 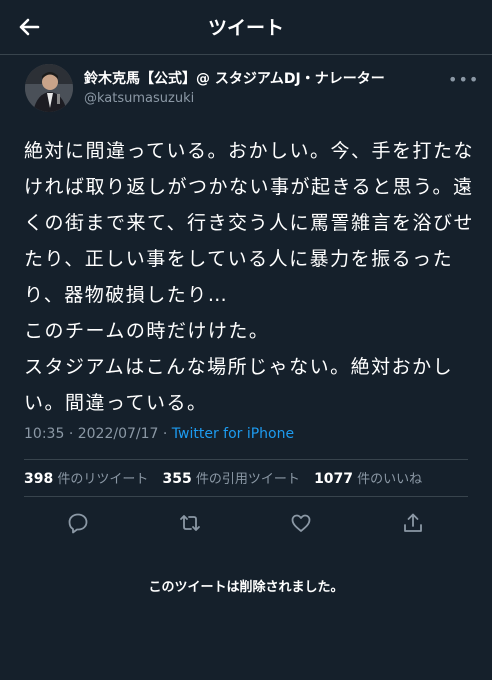 I want to click on retweets-stat: 398 件のリツイート, so click(x=86, y=479).